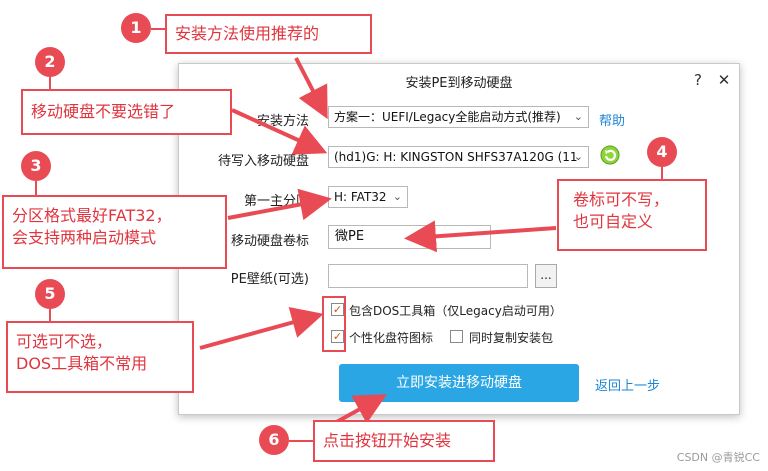 Image resolution: width=768 pixels, height=471 pixels. What do you see at coordinates (50, 294) in the screenshot?
I see `annotation-badge-5: 5` at bounding box center [50, 294].